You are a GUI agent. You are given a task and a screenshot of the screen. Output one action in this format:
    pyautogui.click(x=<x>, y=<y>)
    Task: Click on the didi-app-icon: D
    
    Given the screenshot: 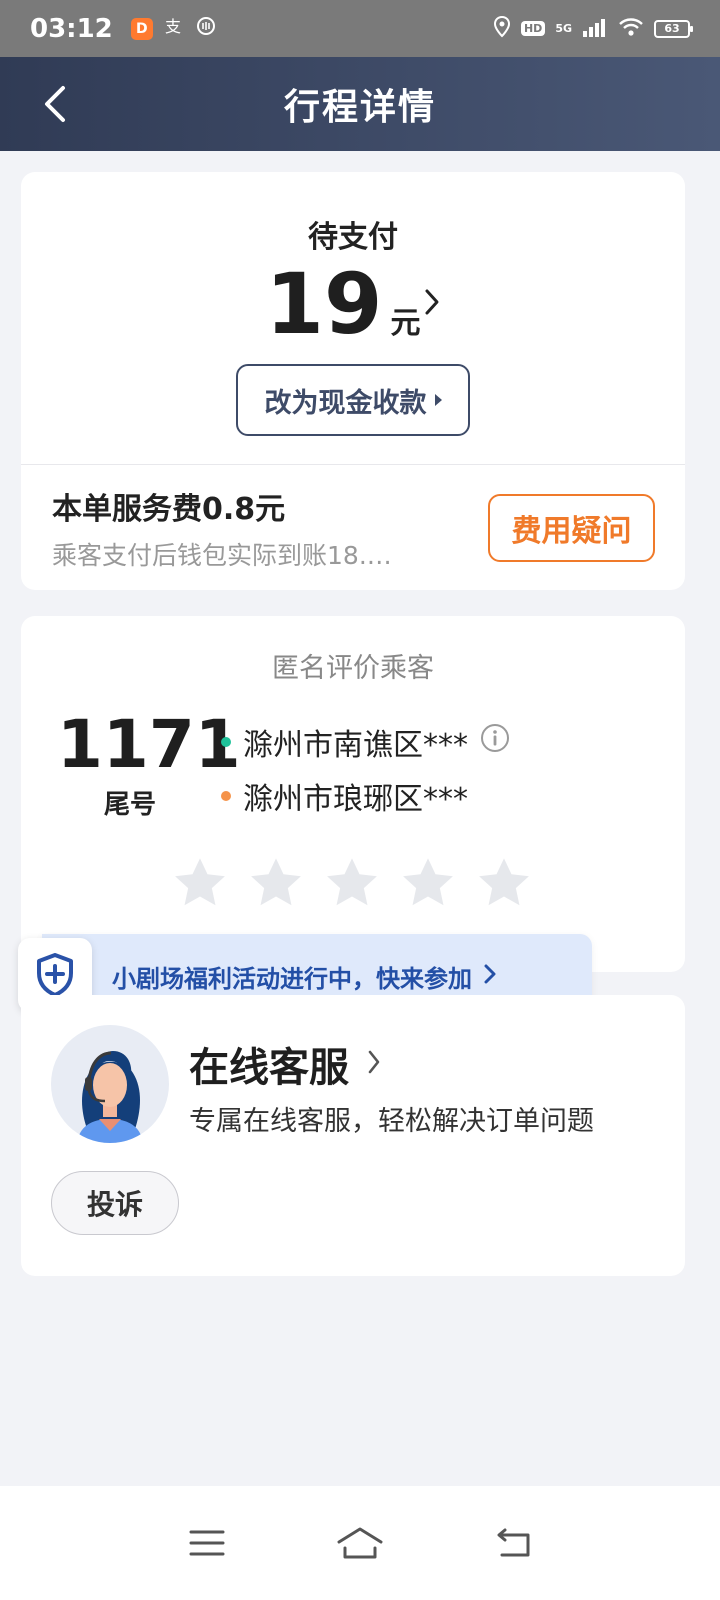 What is the action you would take?
    pyautogui.click(x=141, y=28)
    